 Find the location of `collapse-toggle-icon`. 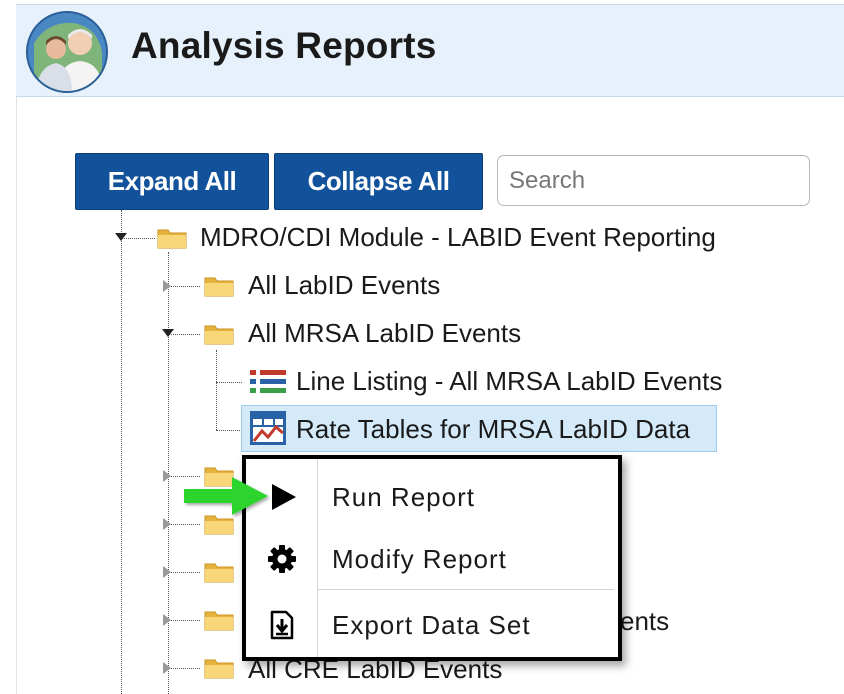

collapse-toggle-icon is located at coordinates (168, 333).